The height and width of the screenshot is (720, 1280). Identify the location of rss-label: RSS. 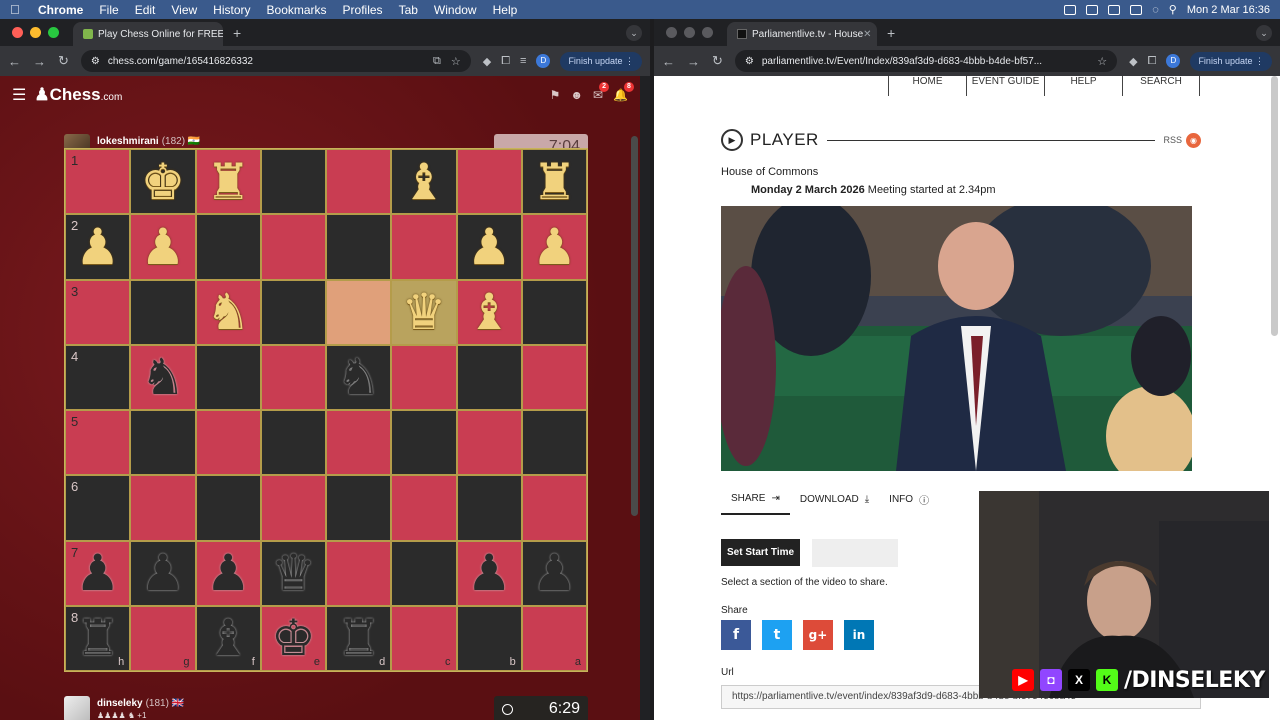
(1172, 140).